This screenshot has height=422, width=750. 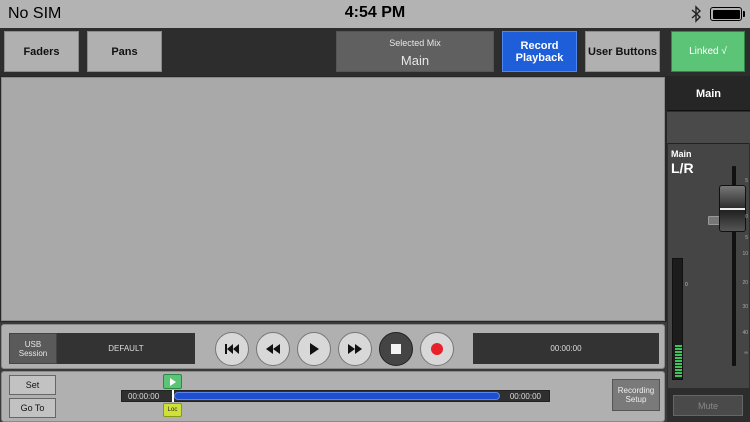 What do you see at coordinates (696, 14) in the screenshot?
I see `bluetooth-icon` at bounding box center [696, 14].